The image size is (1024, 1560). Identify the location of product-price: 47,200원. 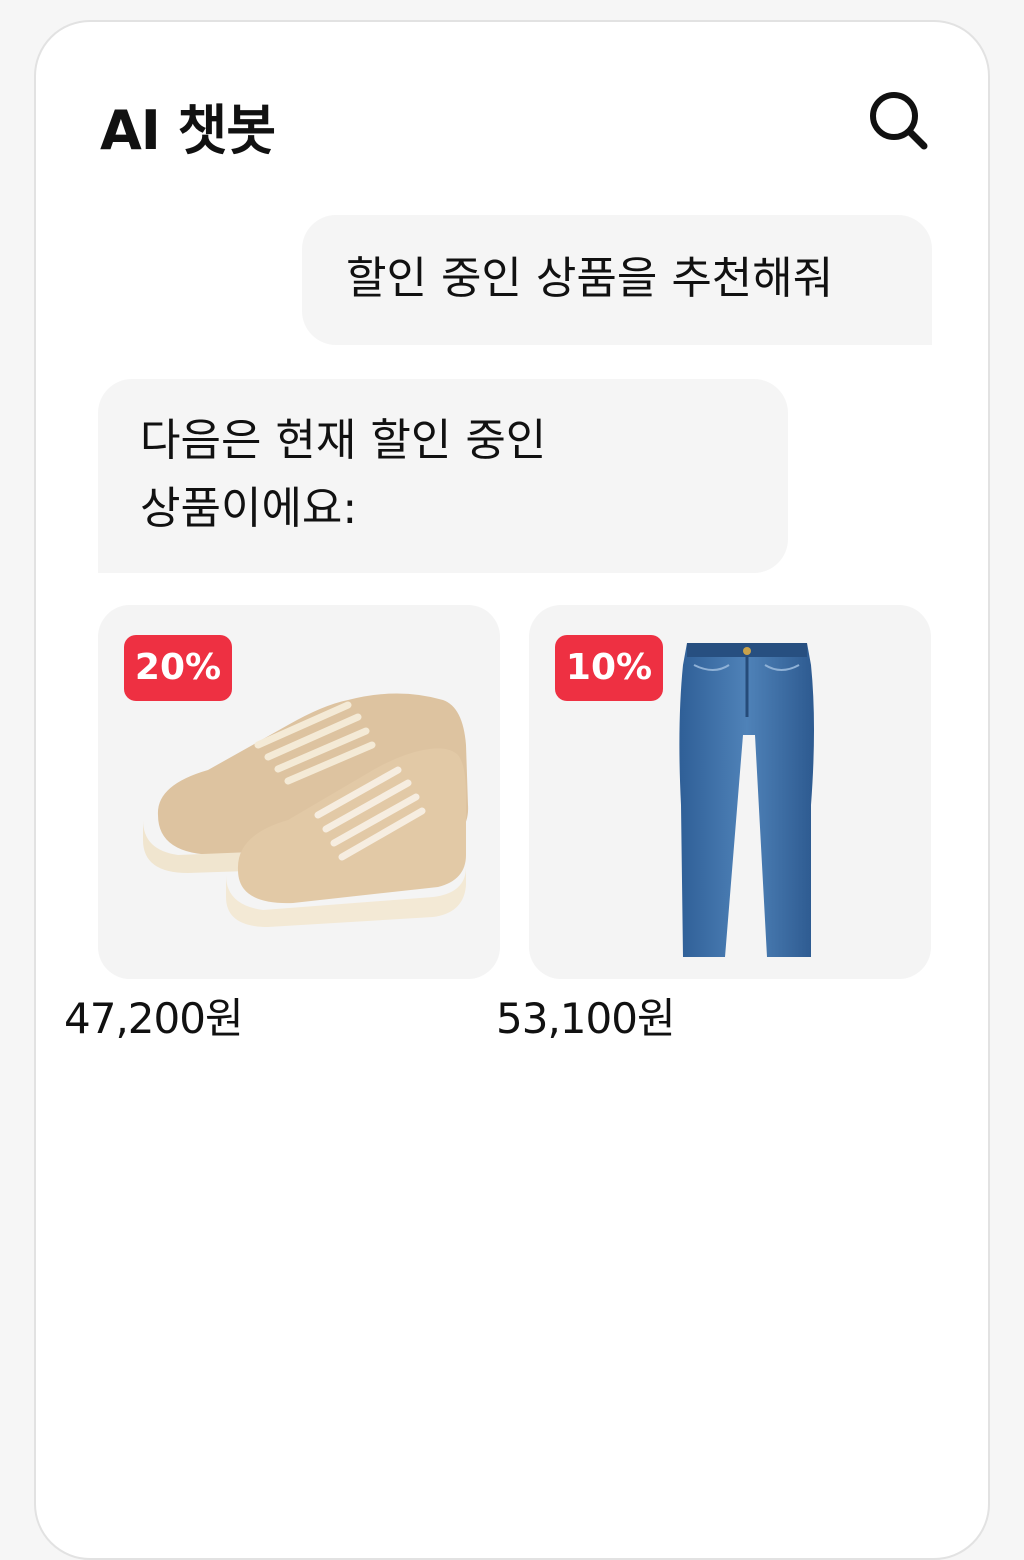
(154, 1018).